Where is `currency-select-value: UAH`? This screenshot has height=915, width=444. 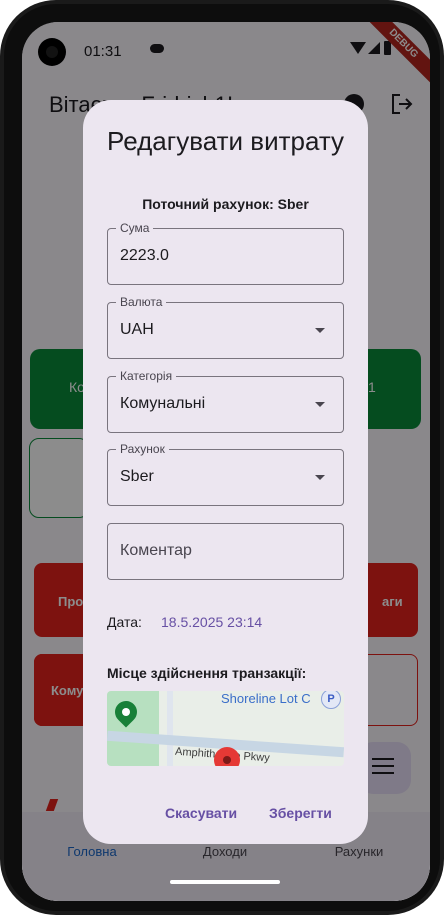
currency-select-value: UAH is located at coordinates (137, 329).